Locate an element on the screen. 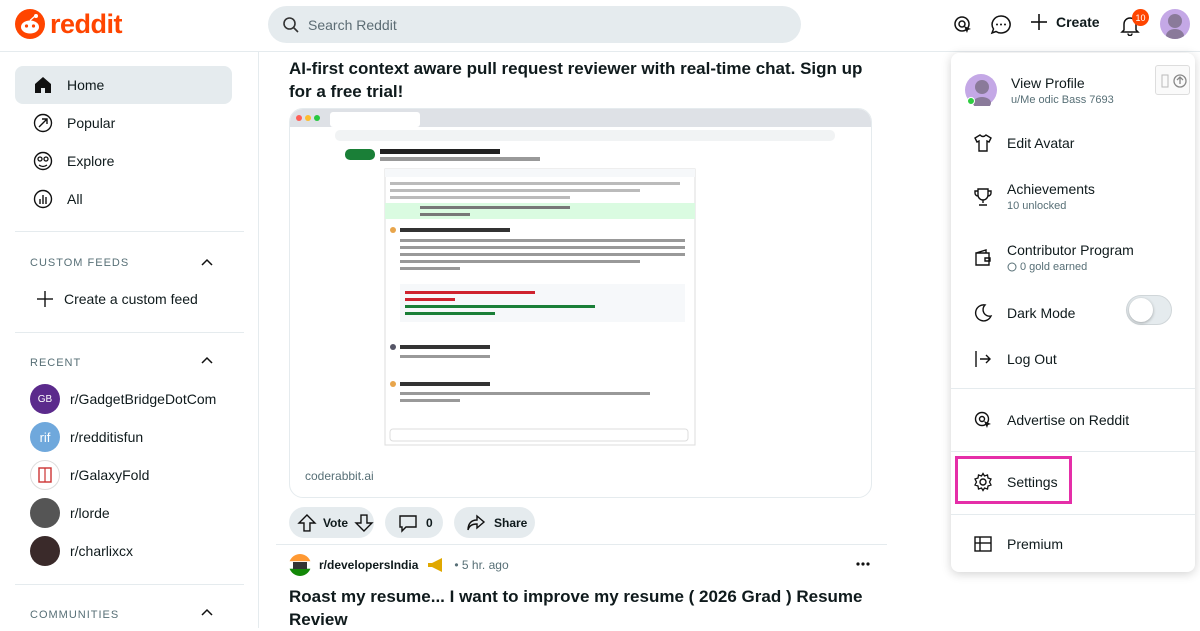 This screenshot has height=631, width=1200. menu-item-view-profile: View Profile u/Me odic Bass 7693 is located at coordinates (1039, 91).